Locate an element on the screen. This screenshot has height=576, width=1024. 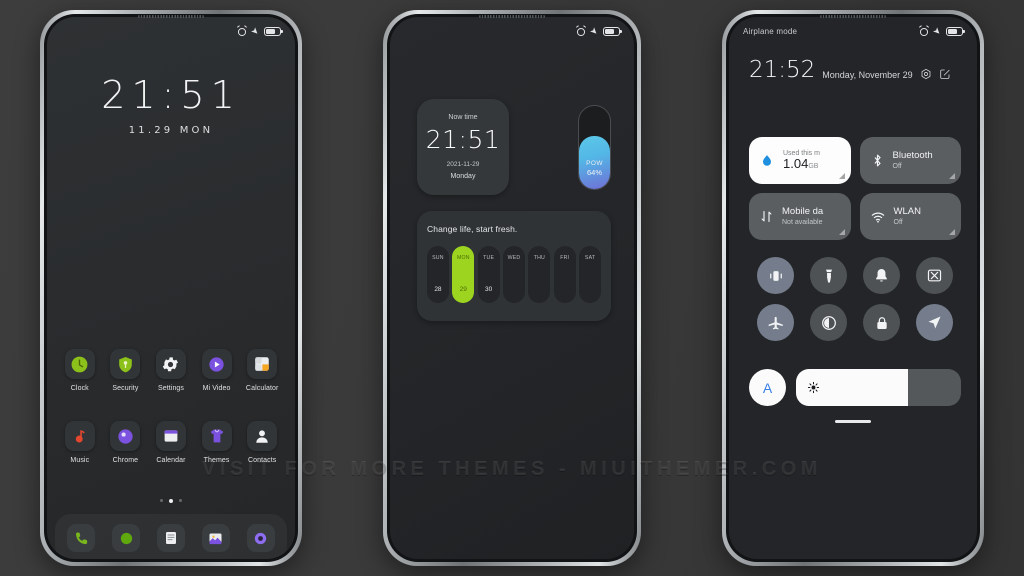
calendar-day-name: FRI is located at coordinates (565, 258).